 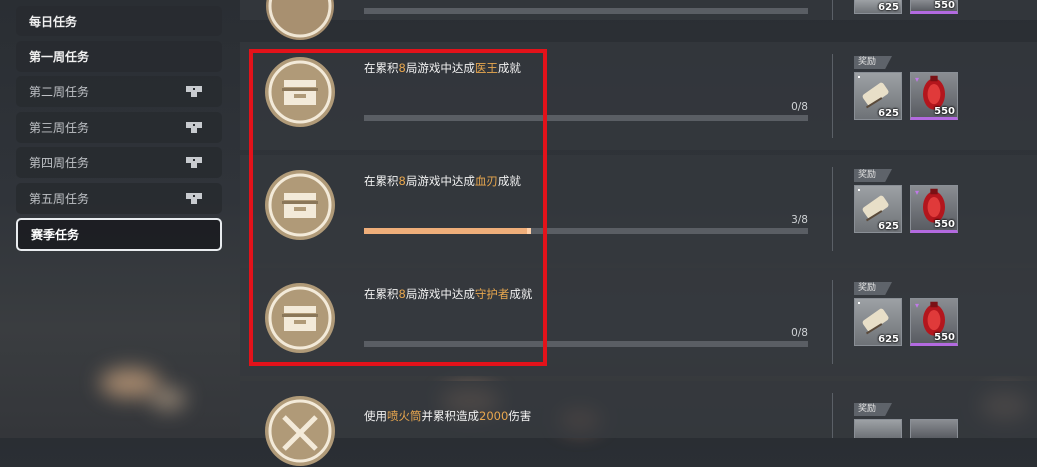 I want to click on task-category-sidebar: 每日任务 第一周任务 第二周任务 第三周任务 第四周任务 第五周任务 赛季任务, so click(x=119, y=131).